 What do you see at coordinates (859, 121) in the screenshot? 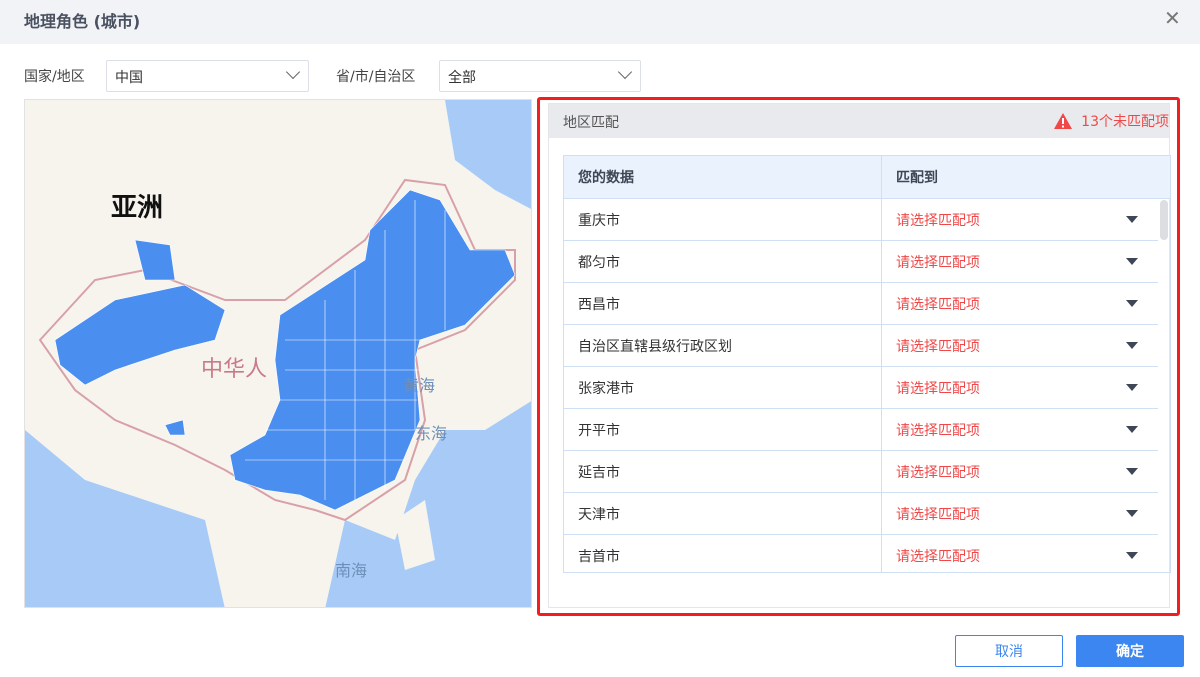
I see `panel-header: 地区匹配 13个未匹配项` at bounding box center [859, 121].